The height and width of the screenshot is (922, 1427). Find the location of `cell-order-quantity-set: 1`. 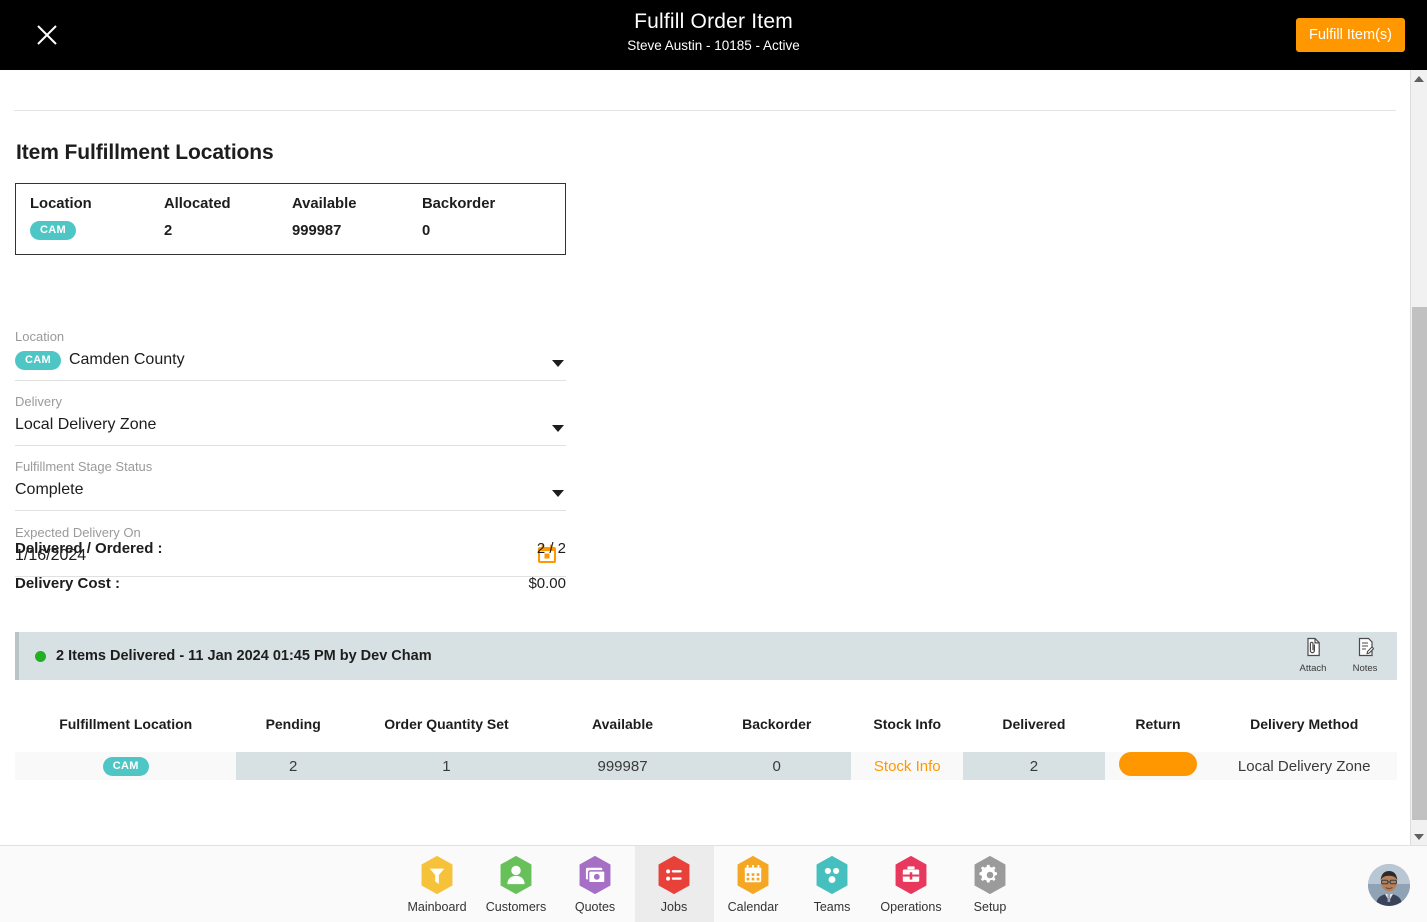

cell-order-quantity-set: 1 is located at coordinates (446, 766).